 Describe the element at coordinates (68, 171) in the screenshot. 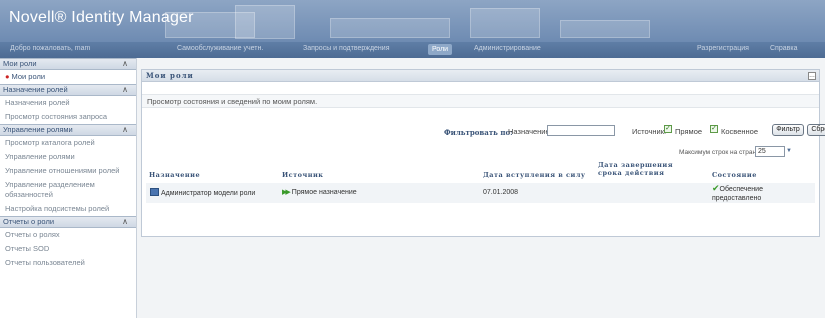

I see `sidebar-item-role-relationships: Управление отношениями ролей` at that location.